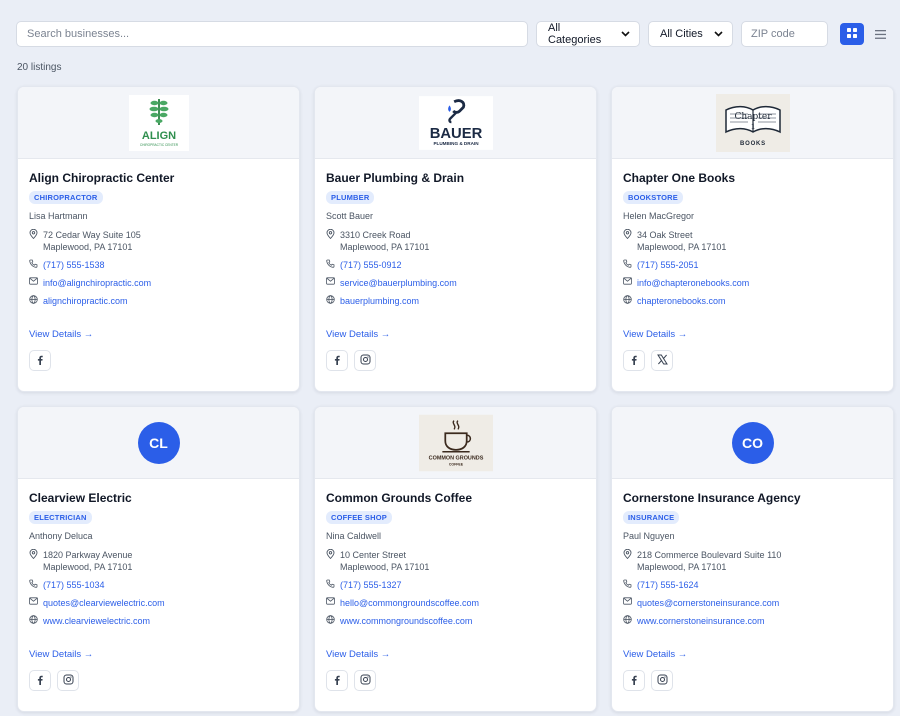 The width and height of the screenshot is (900, 716). What do you see at coordinates (588, 34) in the screenshot?
I see `category-select: All Categories` at bounding box center [588, 34].